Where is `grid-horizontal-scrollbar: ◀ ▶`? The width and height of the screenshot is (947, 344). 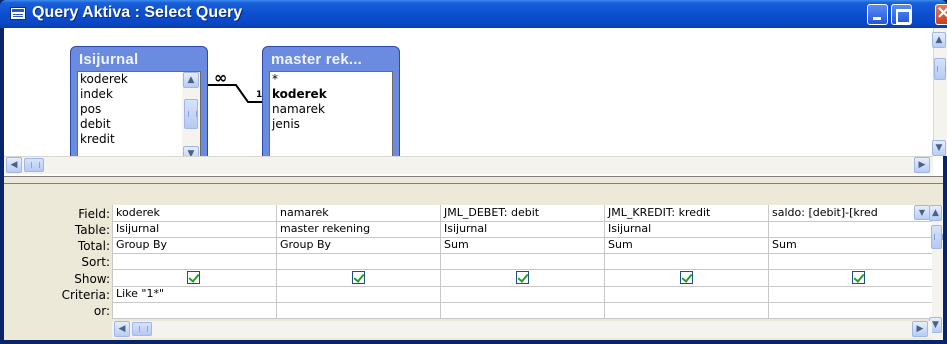 grid-horizontal-scrollbar: ◀ ▶ is located at coordinates (522, 329).